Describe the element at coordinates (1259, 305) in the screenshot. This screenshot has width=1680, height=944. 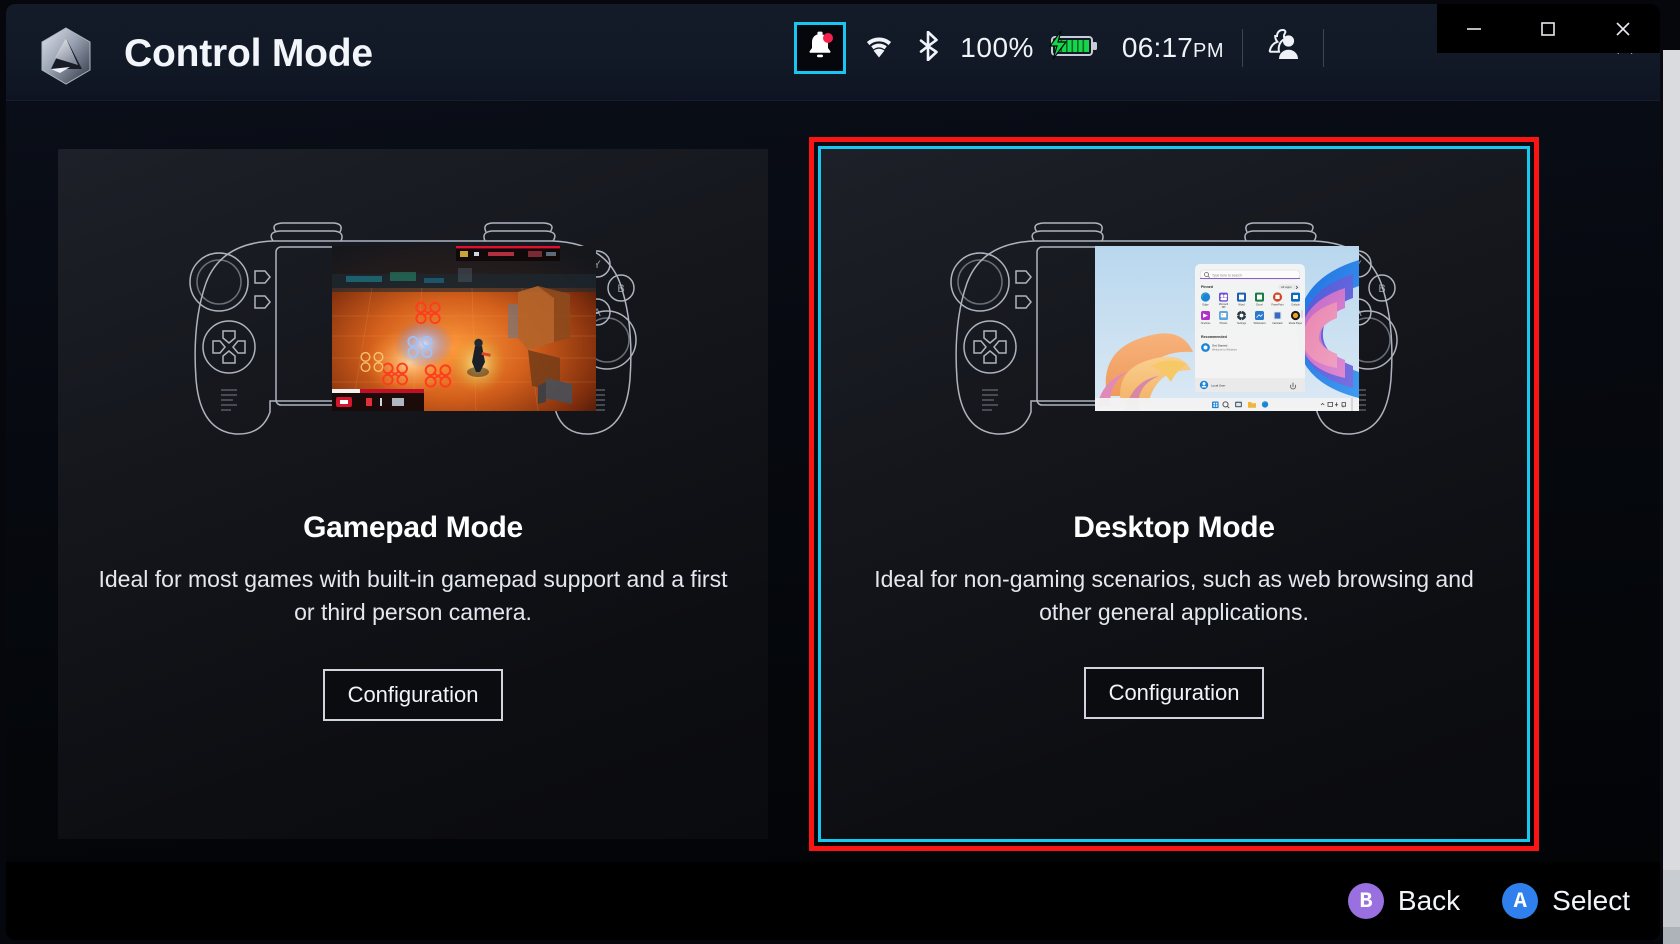
I see `svg-text: Excel` at that location.